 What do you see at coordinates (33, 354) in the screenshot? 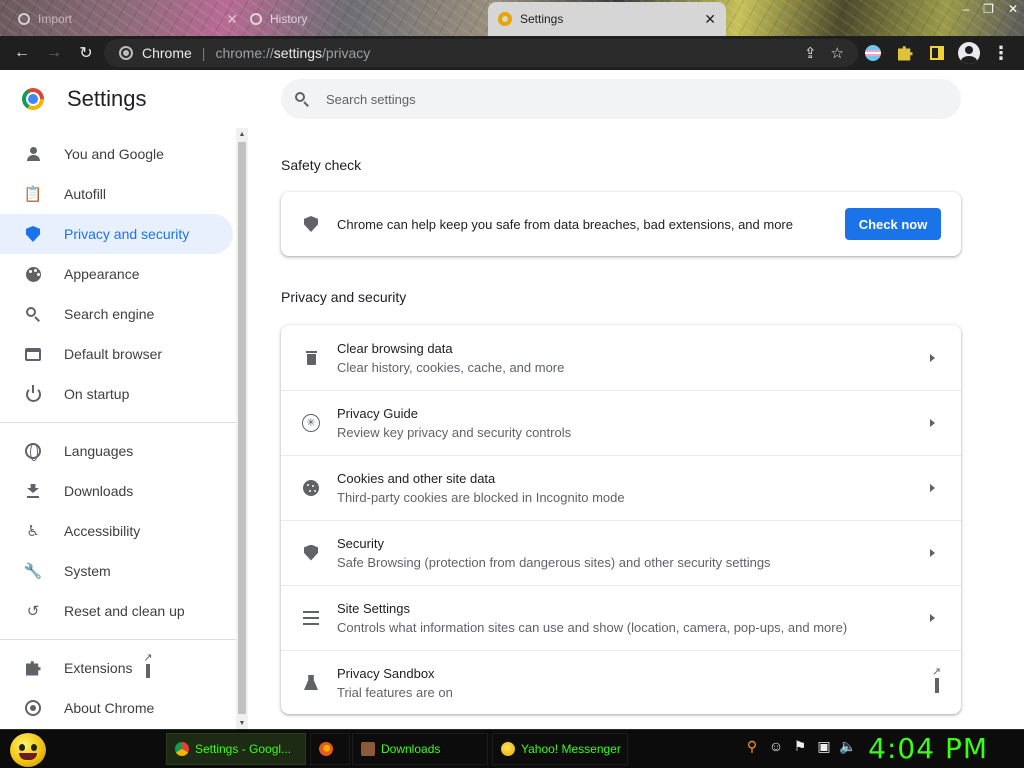
I see `browser-icon` at bounding box center [33, 354].